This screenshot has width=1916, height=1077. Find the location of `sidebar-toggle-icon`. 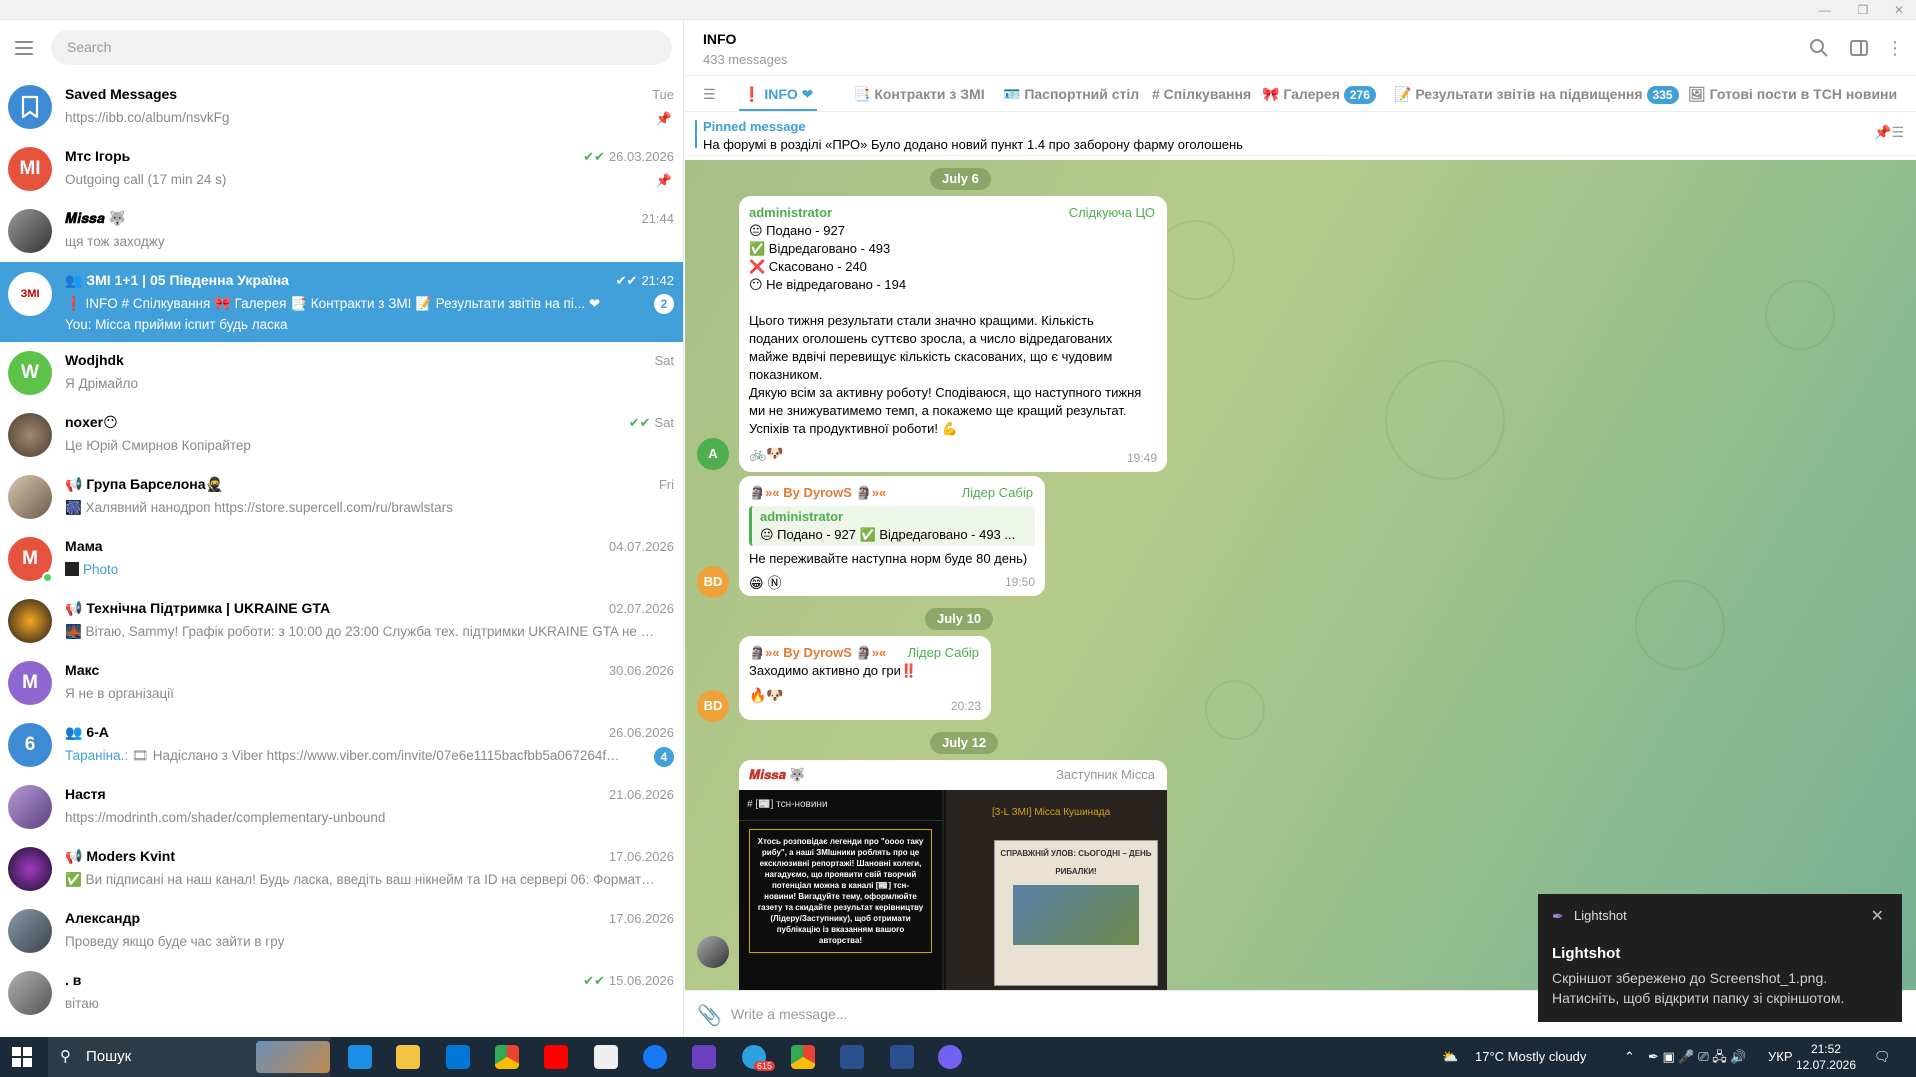

sidebar-toggle-icon is located at coordinates (1859, 48).